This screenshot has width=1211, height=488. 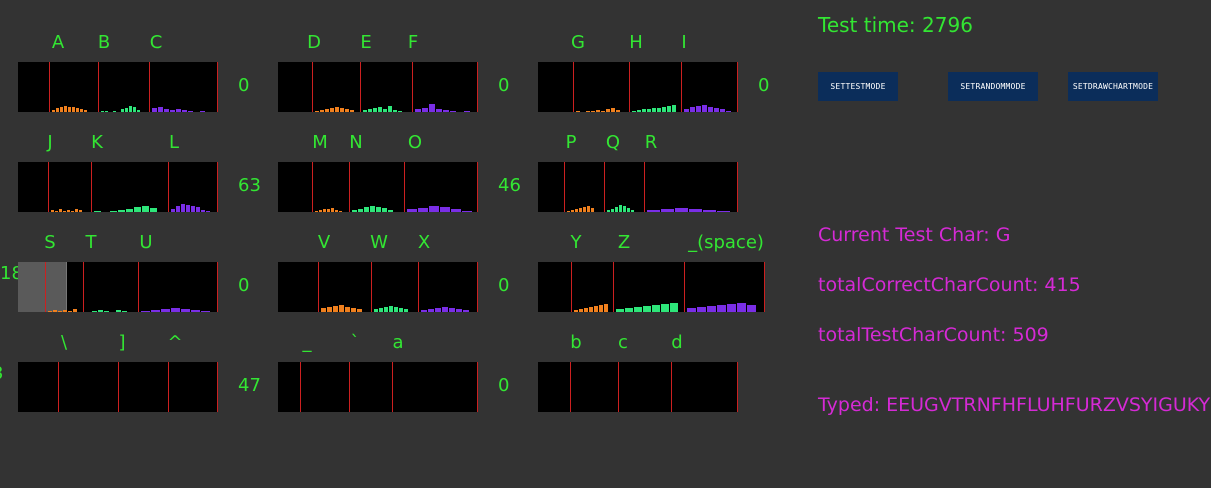 I want to click on char-label: A, so click(x=58, y=42).